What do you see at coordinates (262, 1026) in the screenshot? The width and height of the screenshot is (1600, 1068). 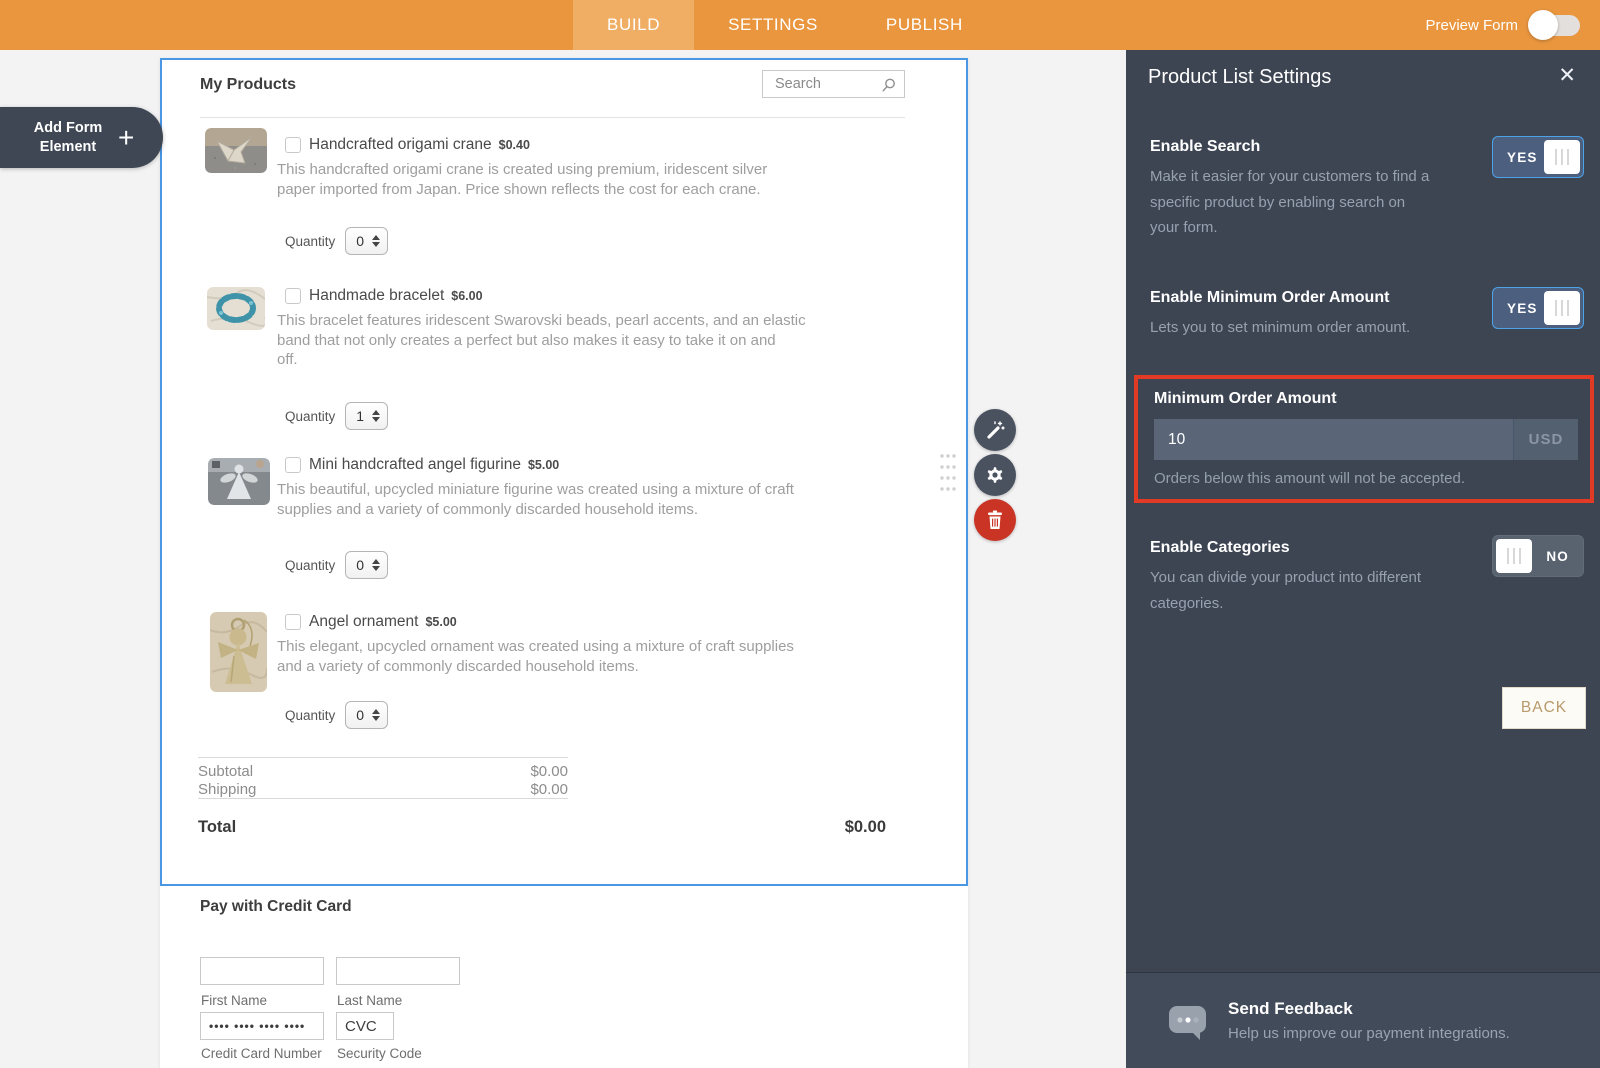 I see `card-number-field` at bounding box center [262, 1026].